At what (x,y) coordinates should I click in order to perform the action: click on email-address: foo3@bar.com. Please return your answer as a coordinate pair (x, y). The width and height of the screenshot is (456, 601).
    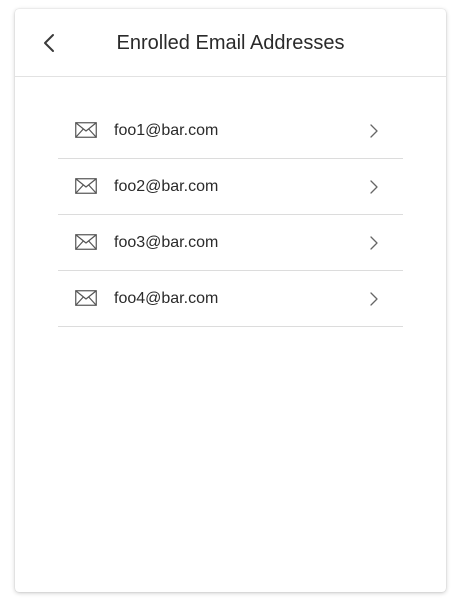
    Looking at the image, I should click on (166, 242).